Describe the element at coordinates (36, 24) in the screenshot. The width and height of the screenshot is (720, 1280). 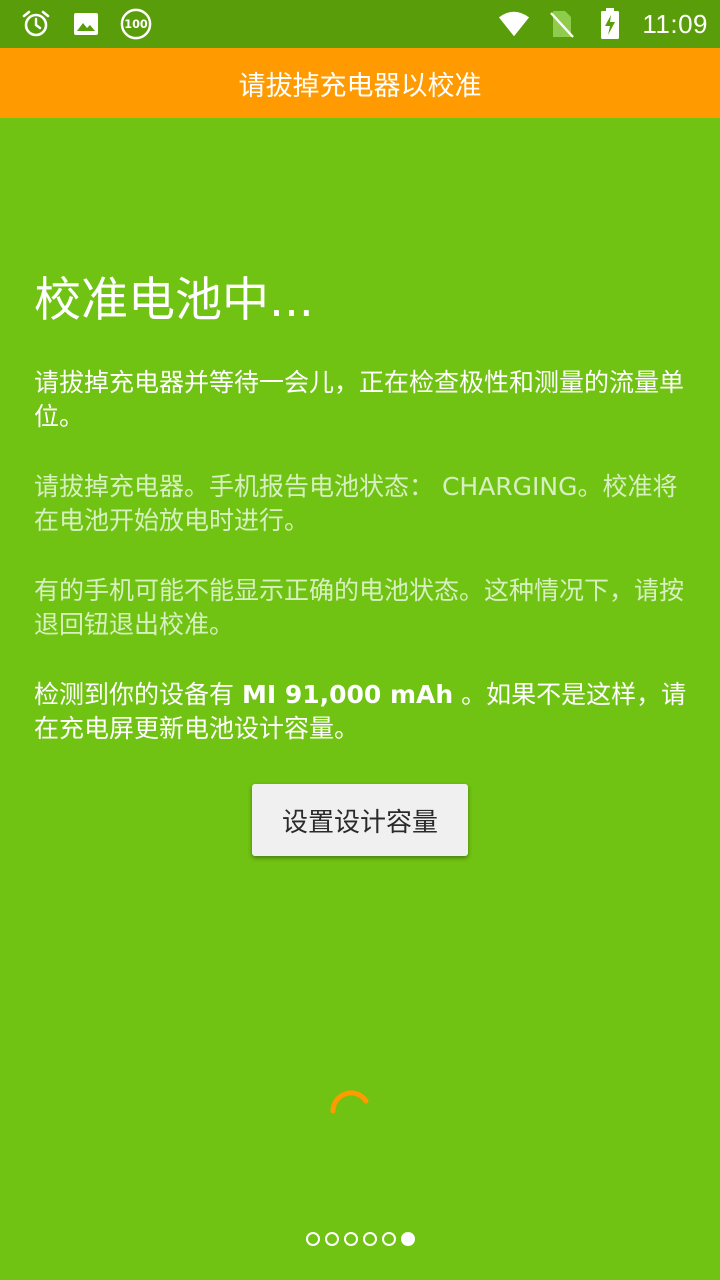
I see `alarm-icon` at that location.